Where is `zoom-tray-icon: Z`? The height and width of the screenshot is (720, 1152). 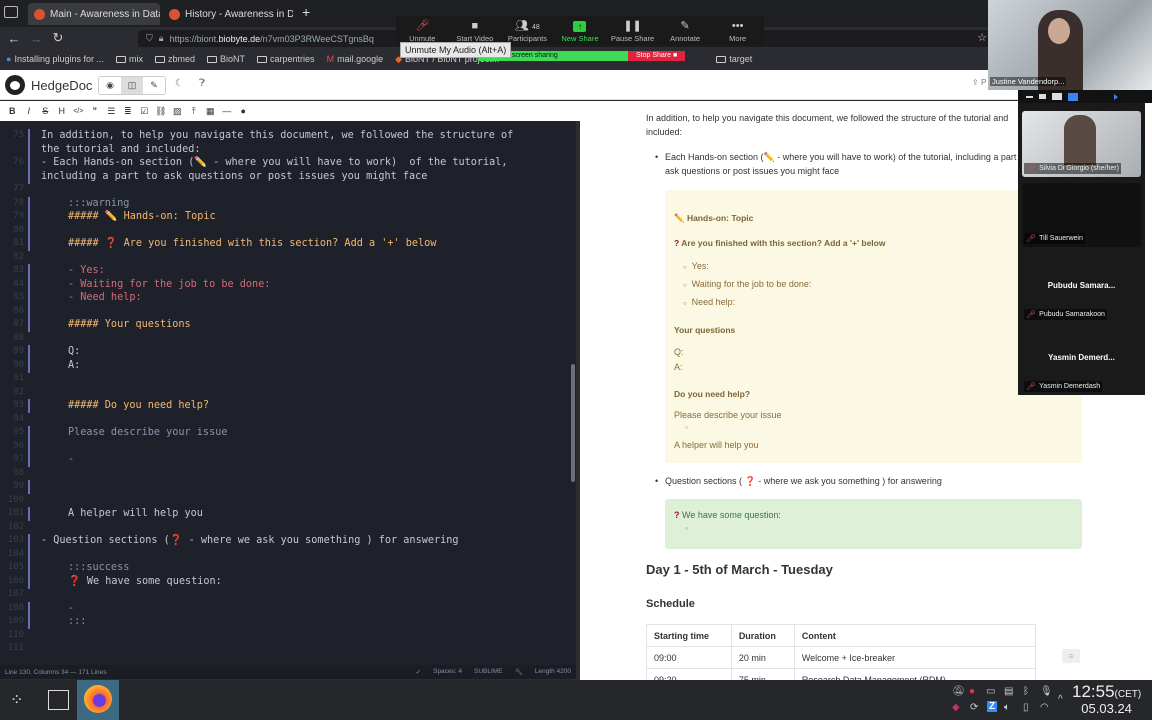 zoom-tray-icon: Z is located at coordinates (992, 706).